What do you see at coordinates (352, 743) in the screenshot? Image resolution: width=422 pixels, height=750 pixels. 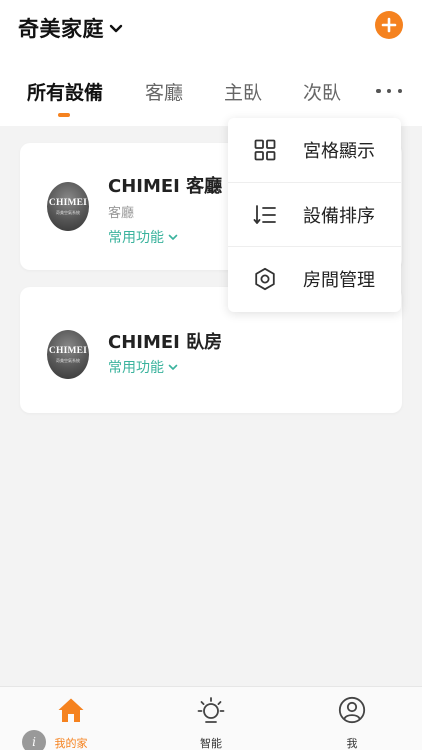 I see `nav-label: 我` at bounding box center [352, 743].